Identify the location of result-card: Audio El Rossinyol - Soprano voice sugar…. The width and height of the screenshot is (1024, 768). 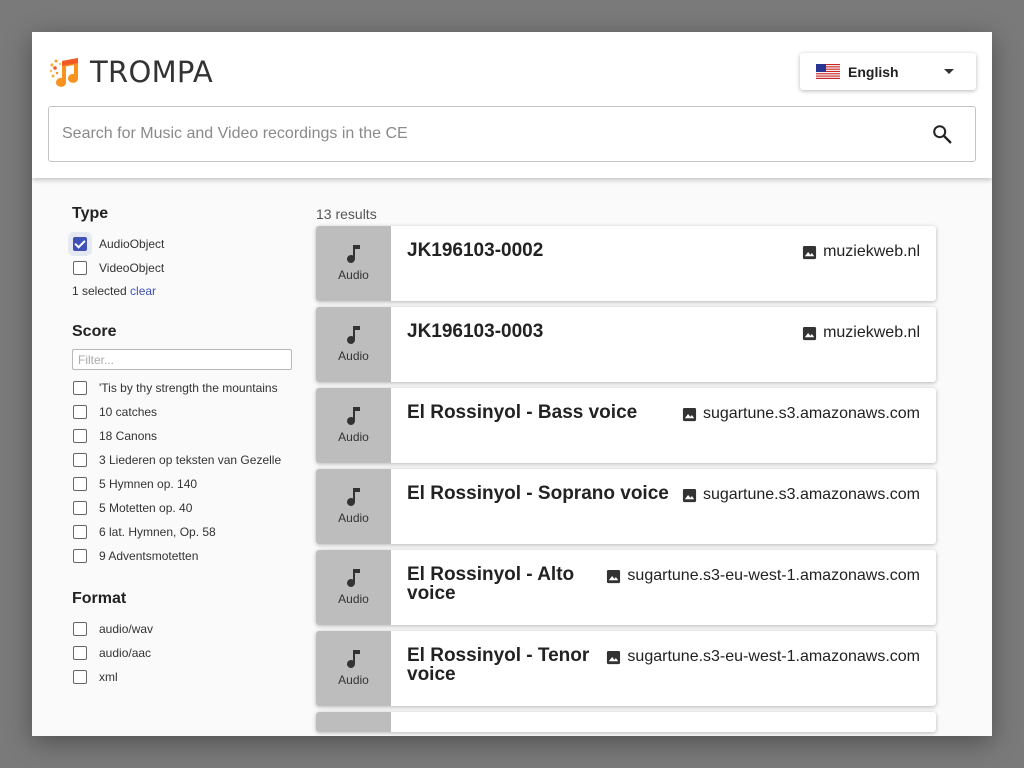
(626, 506).